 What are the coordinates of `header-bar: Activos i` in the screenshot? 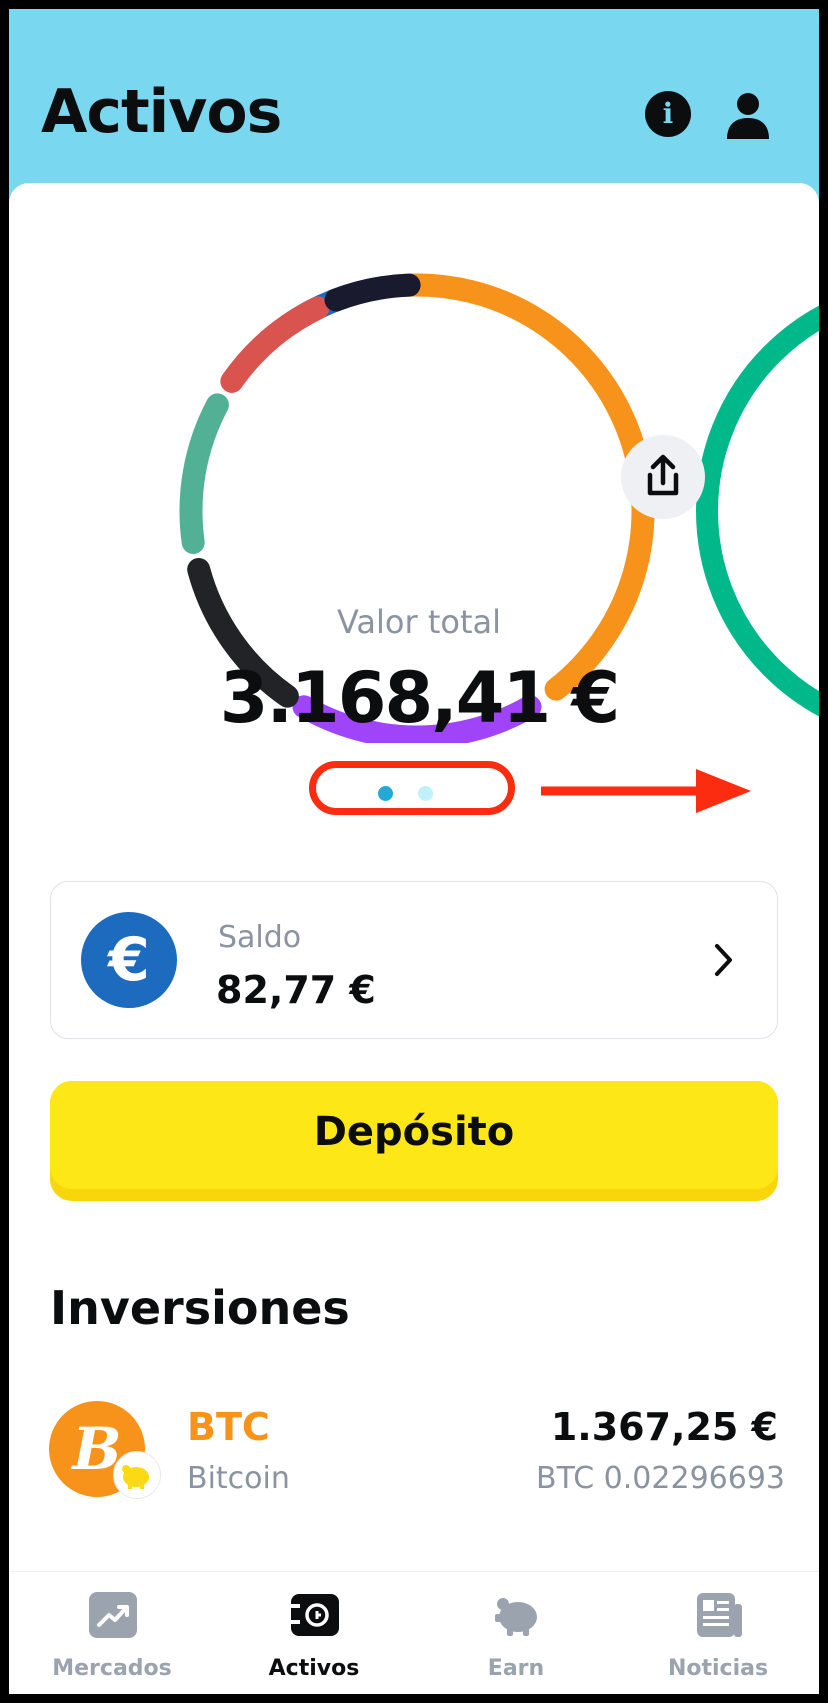 It's located at (414, 109).